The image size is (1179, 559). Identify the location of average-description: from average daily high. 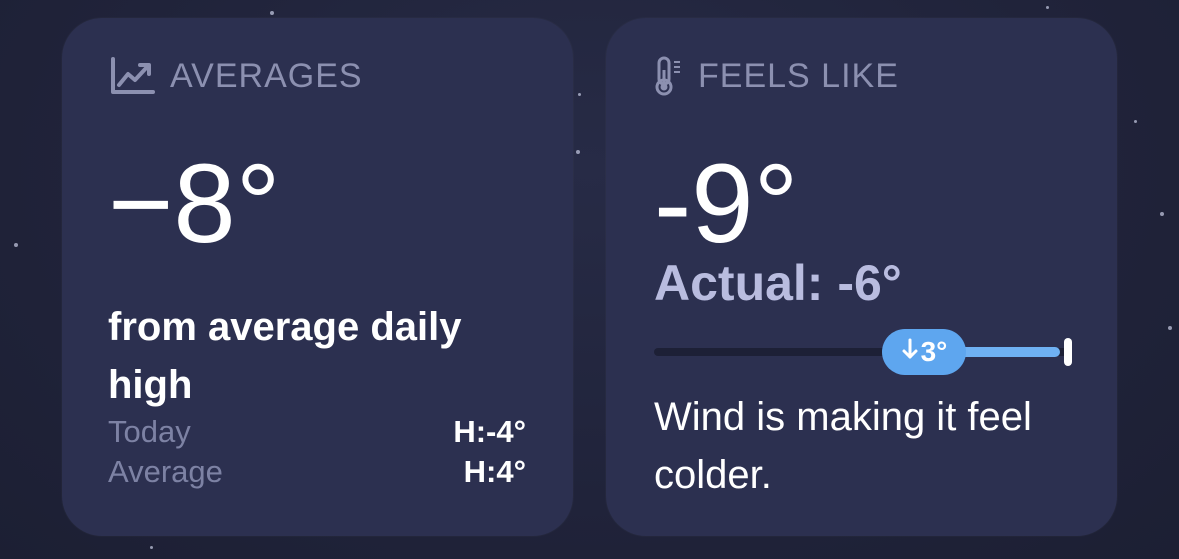
(285, 356).